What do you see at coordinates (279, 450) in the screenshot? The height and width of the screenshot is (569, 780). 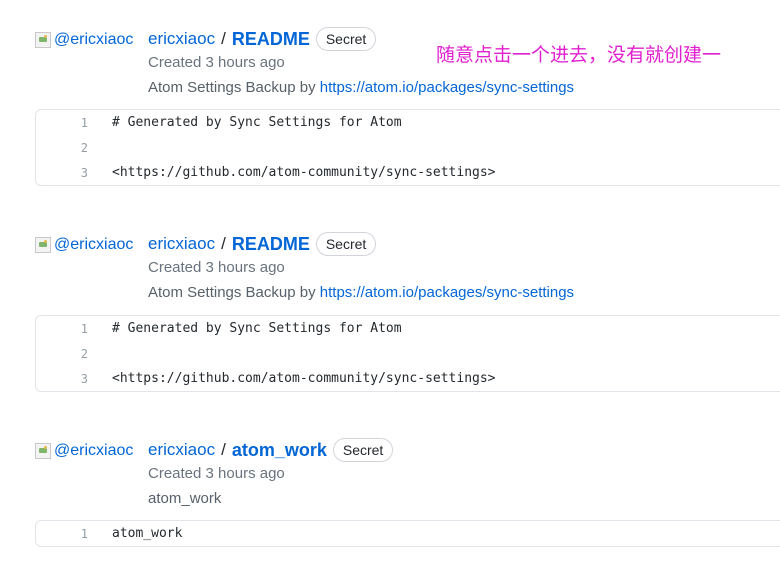 I see `gist-name-link: atom_work` at bounding box center [279, 450].